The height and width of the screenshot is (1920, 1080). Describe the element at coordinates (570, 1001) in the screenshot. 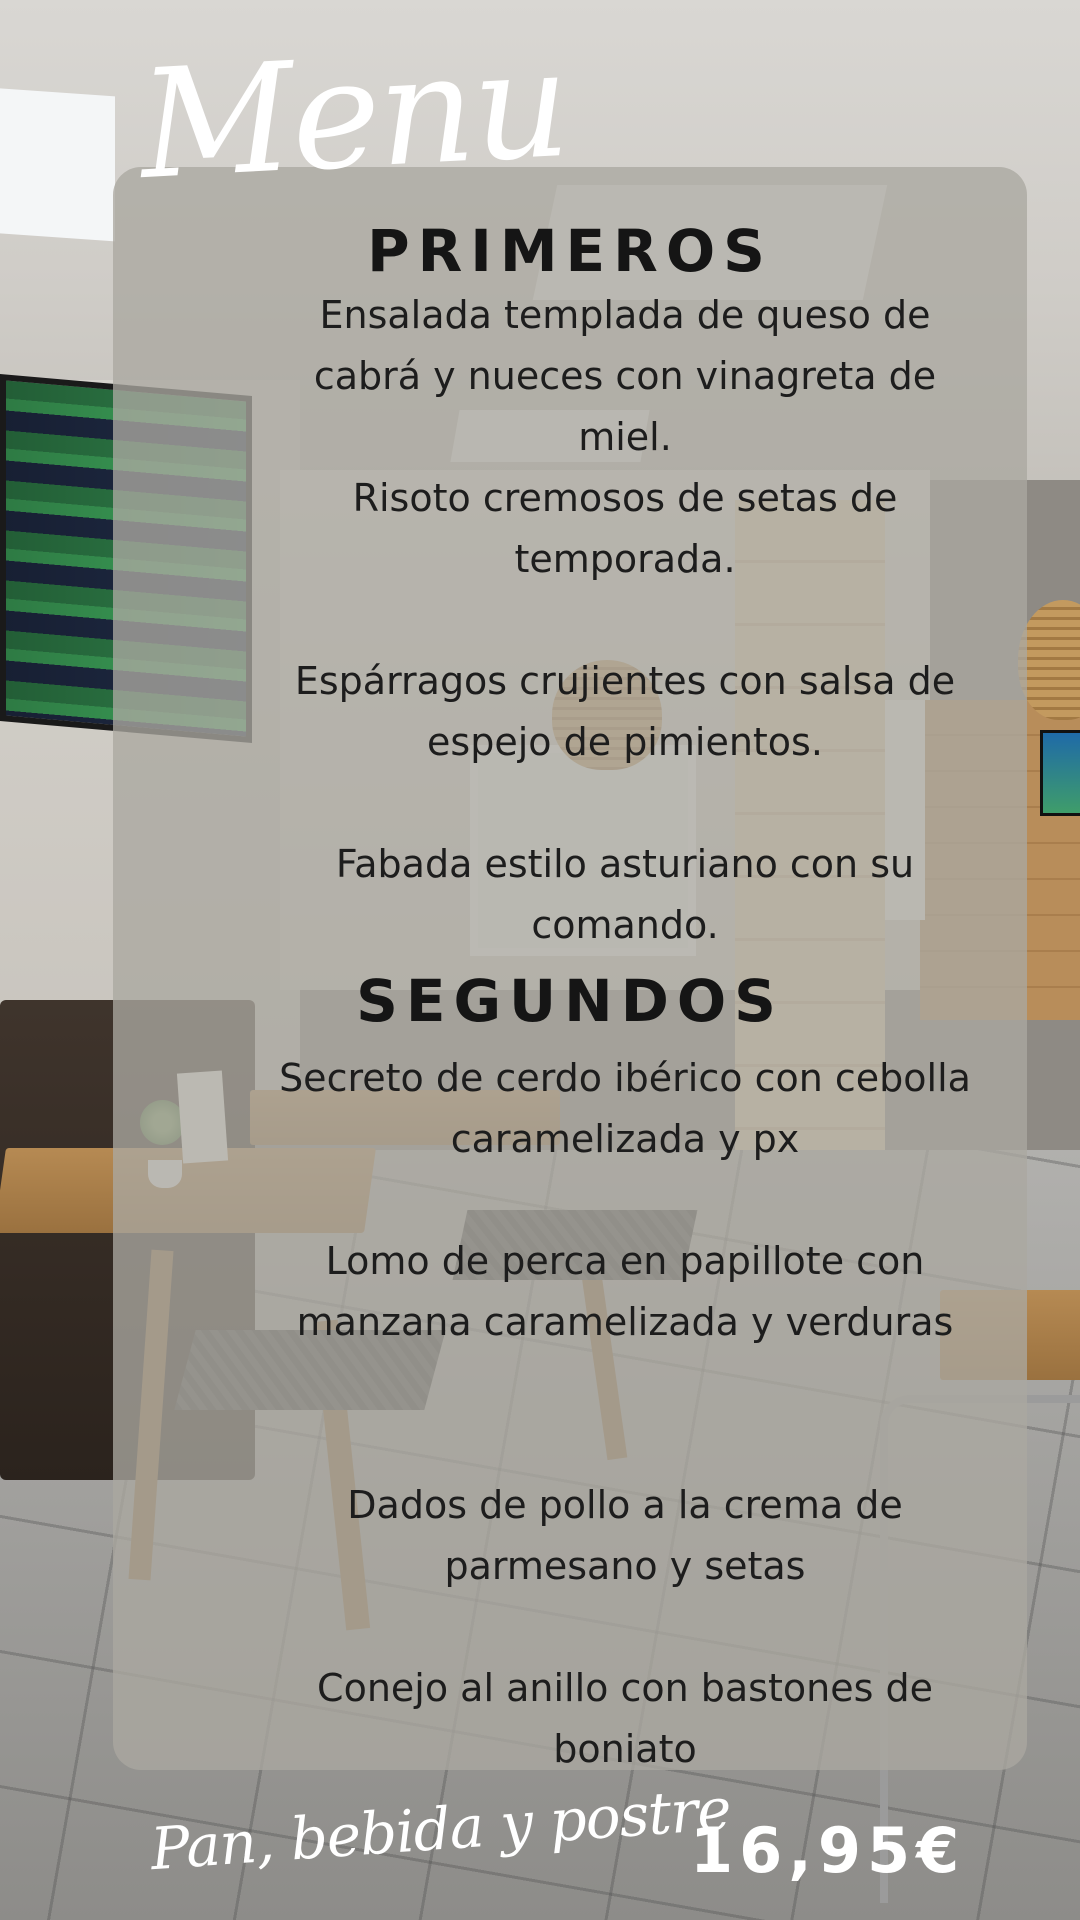

I see `section-heading-segundos: SEGUNDOS` at that location.